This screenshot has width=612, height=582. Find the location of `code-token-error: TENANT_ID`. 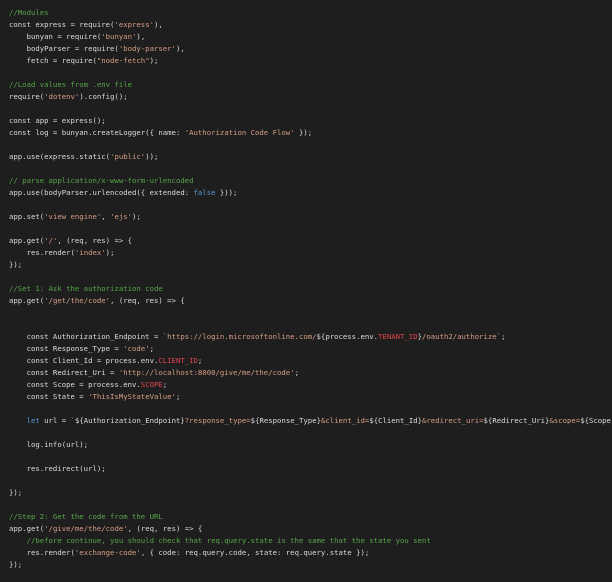

code-token-error: TENANT_ID is located at coordinates (398, 336).